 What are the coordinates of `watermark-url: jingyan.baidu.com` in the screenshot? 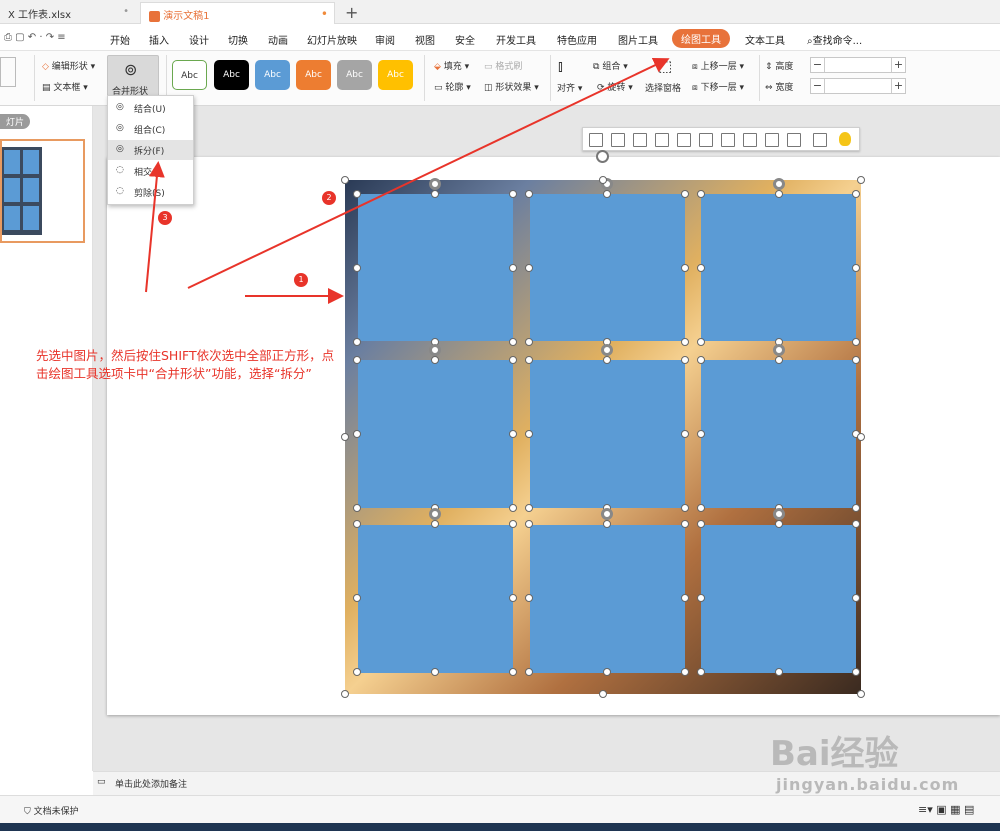 It's located at (868, 784).